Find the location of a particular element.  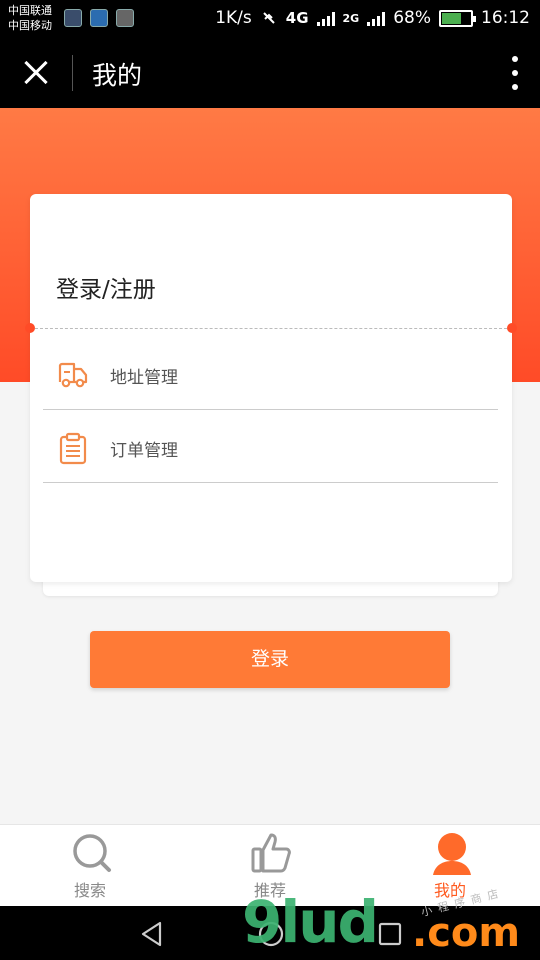

clipboard-icon is located at coordinates (73, 448).